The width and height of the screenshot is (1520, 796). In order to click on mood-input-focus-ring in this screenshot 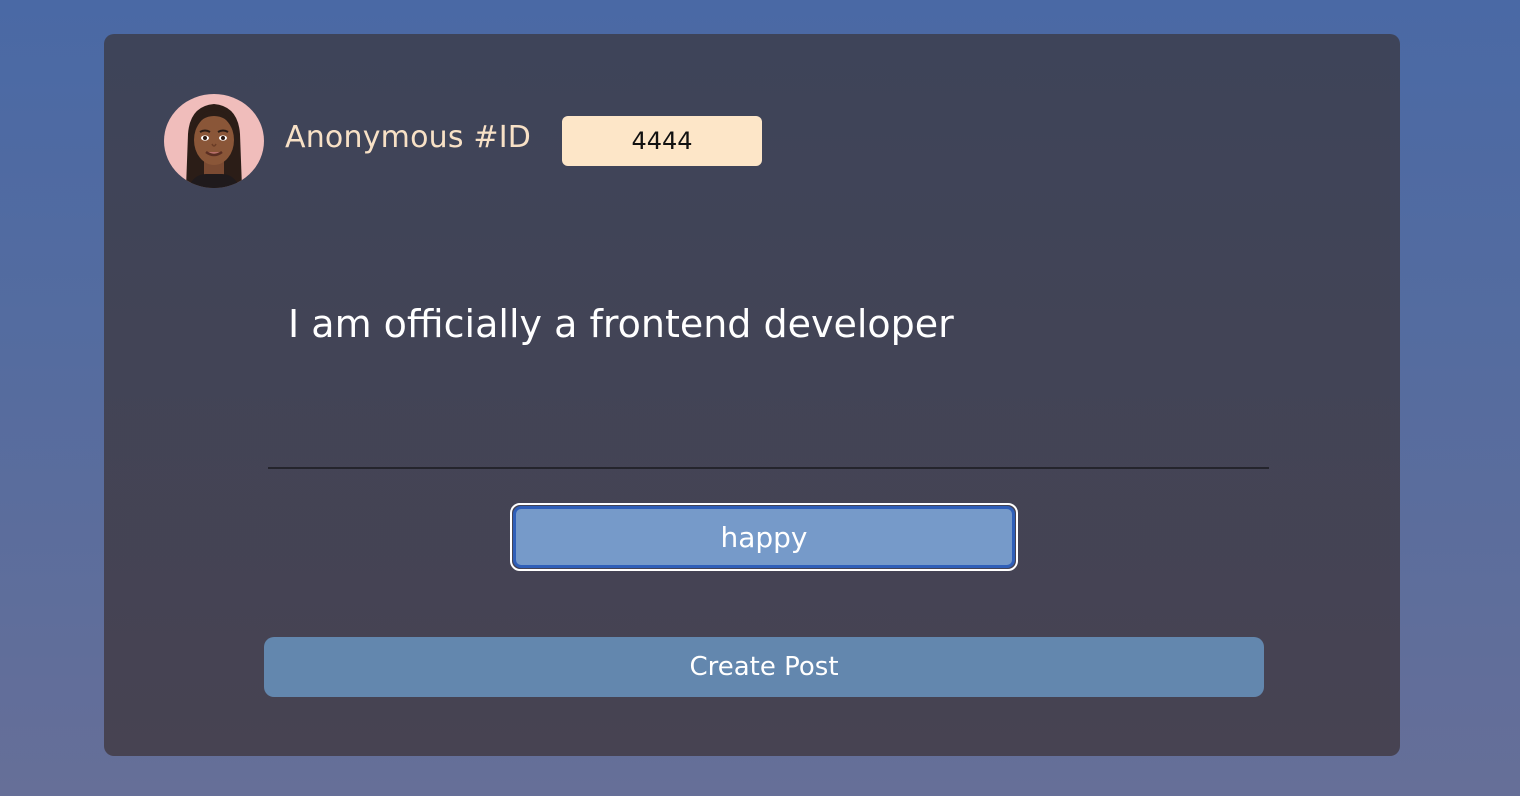, I will do `click(764, 537)`.